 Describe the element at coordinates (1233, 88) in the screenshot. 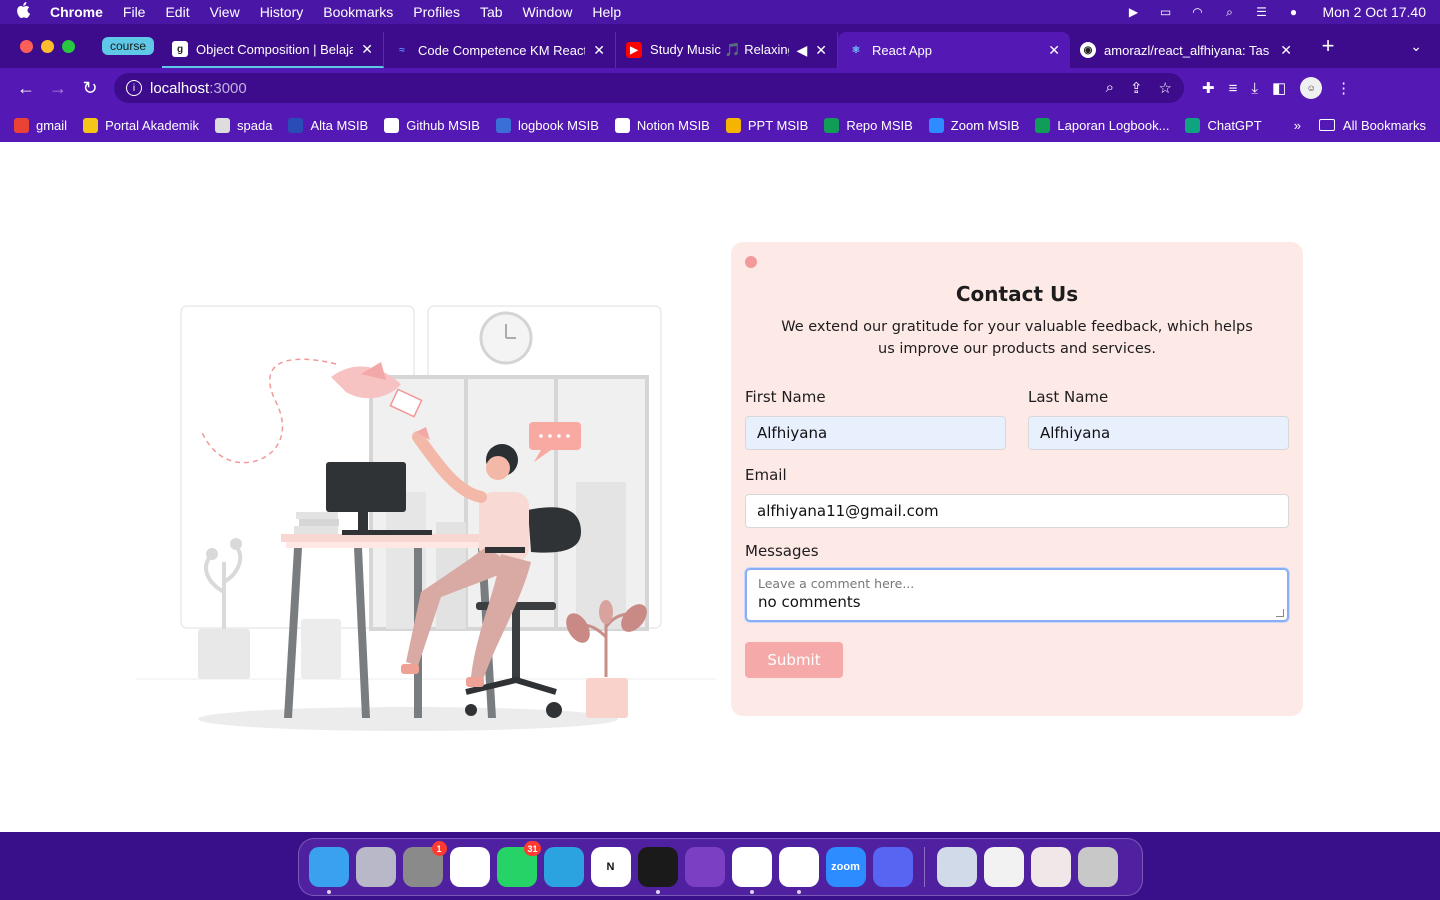

I see `media-controls-icon: ≡` at that location.